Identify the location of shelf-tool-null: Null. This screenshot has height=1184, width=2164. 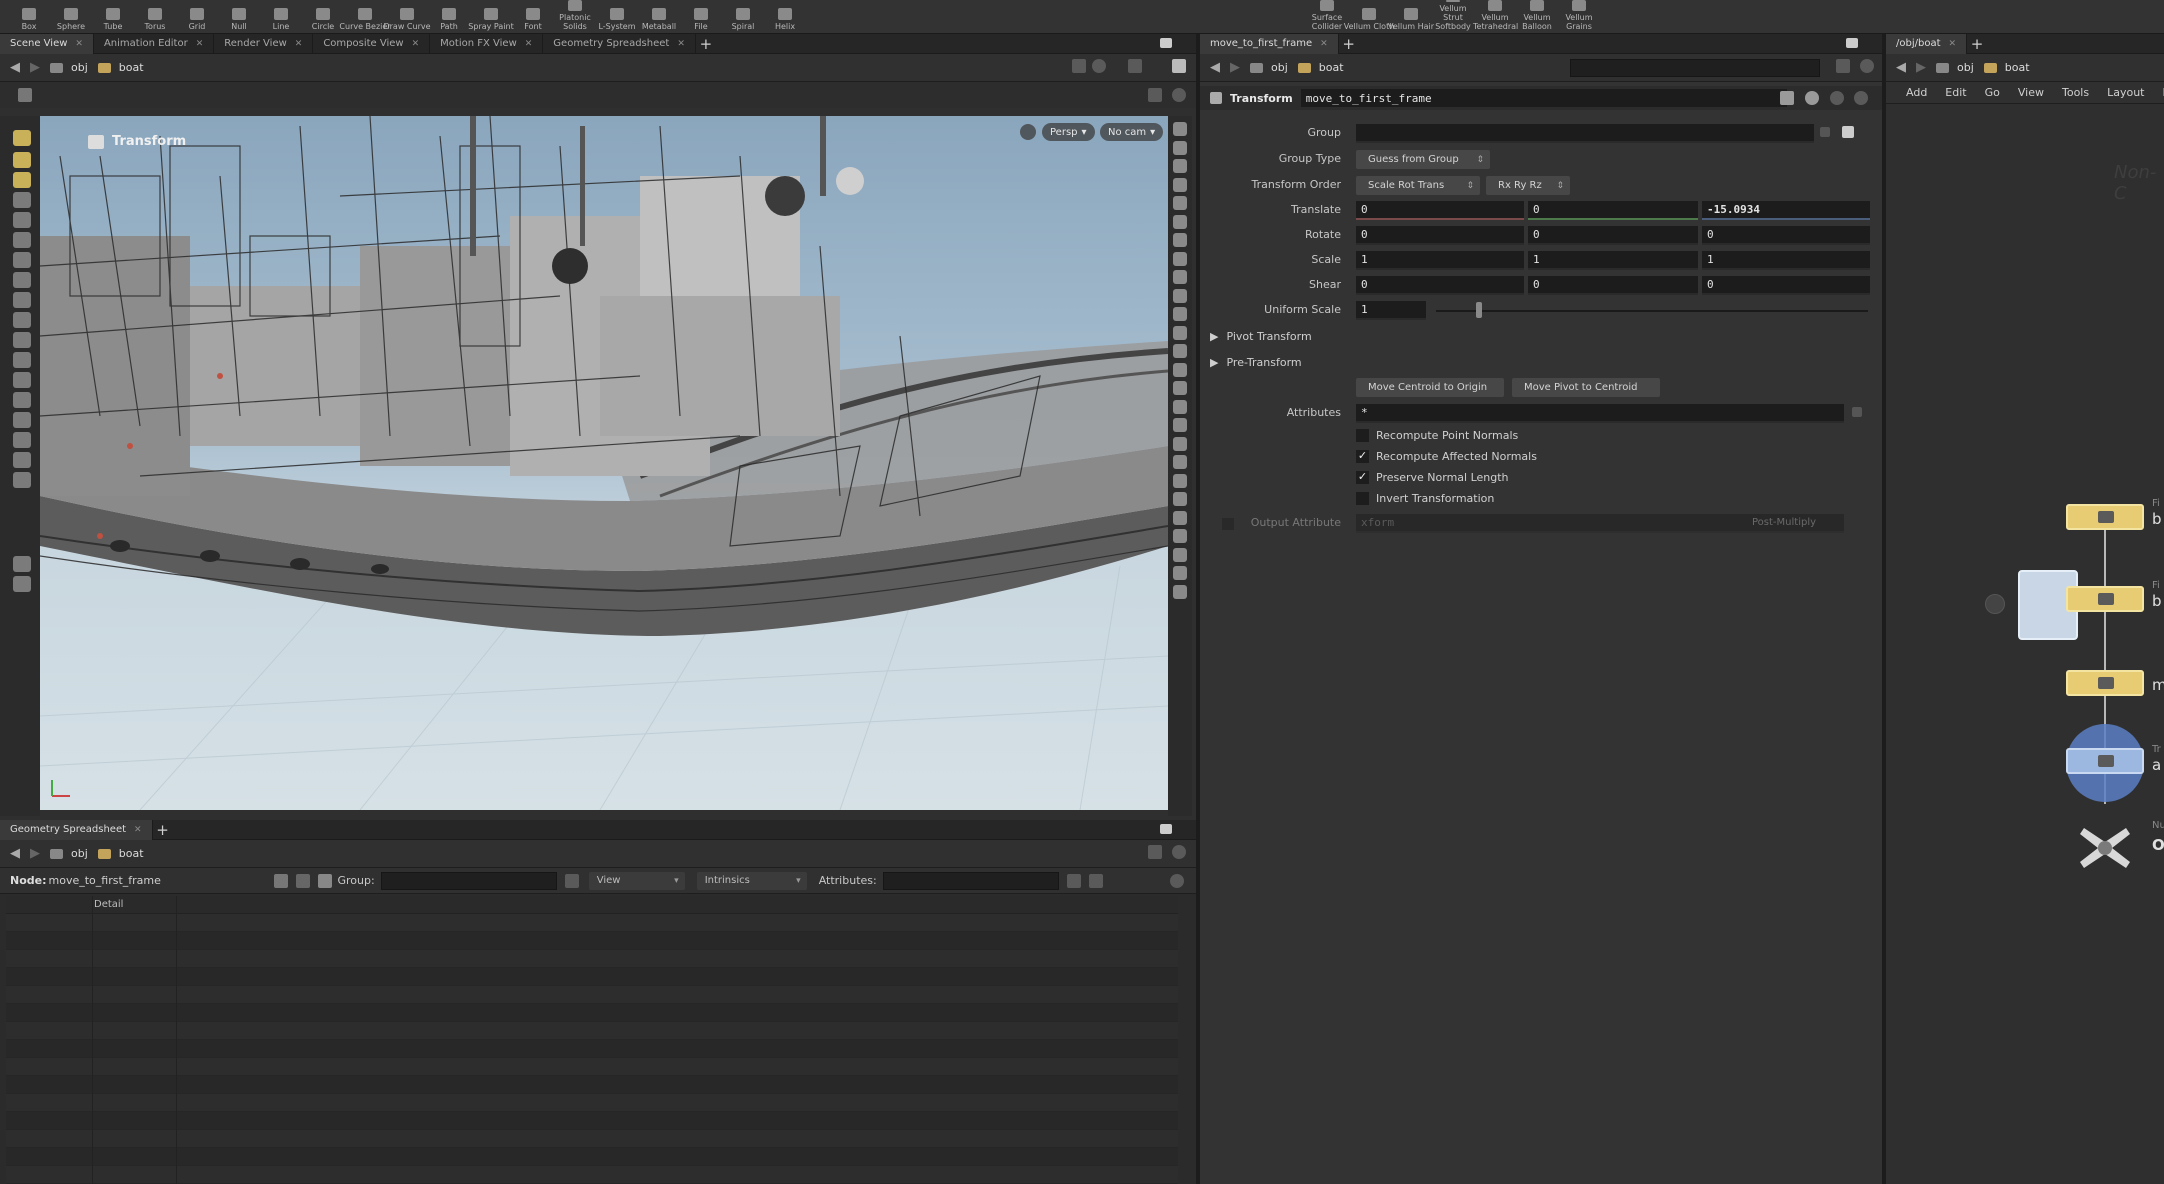
(239, 17).